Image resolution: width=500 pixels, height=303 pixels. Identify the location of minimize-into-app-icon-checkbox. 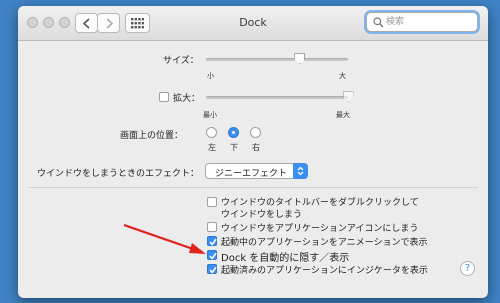
(212, 227).